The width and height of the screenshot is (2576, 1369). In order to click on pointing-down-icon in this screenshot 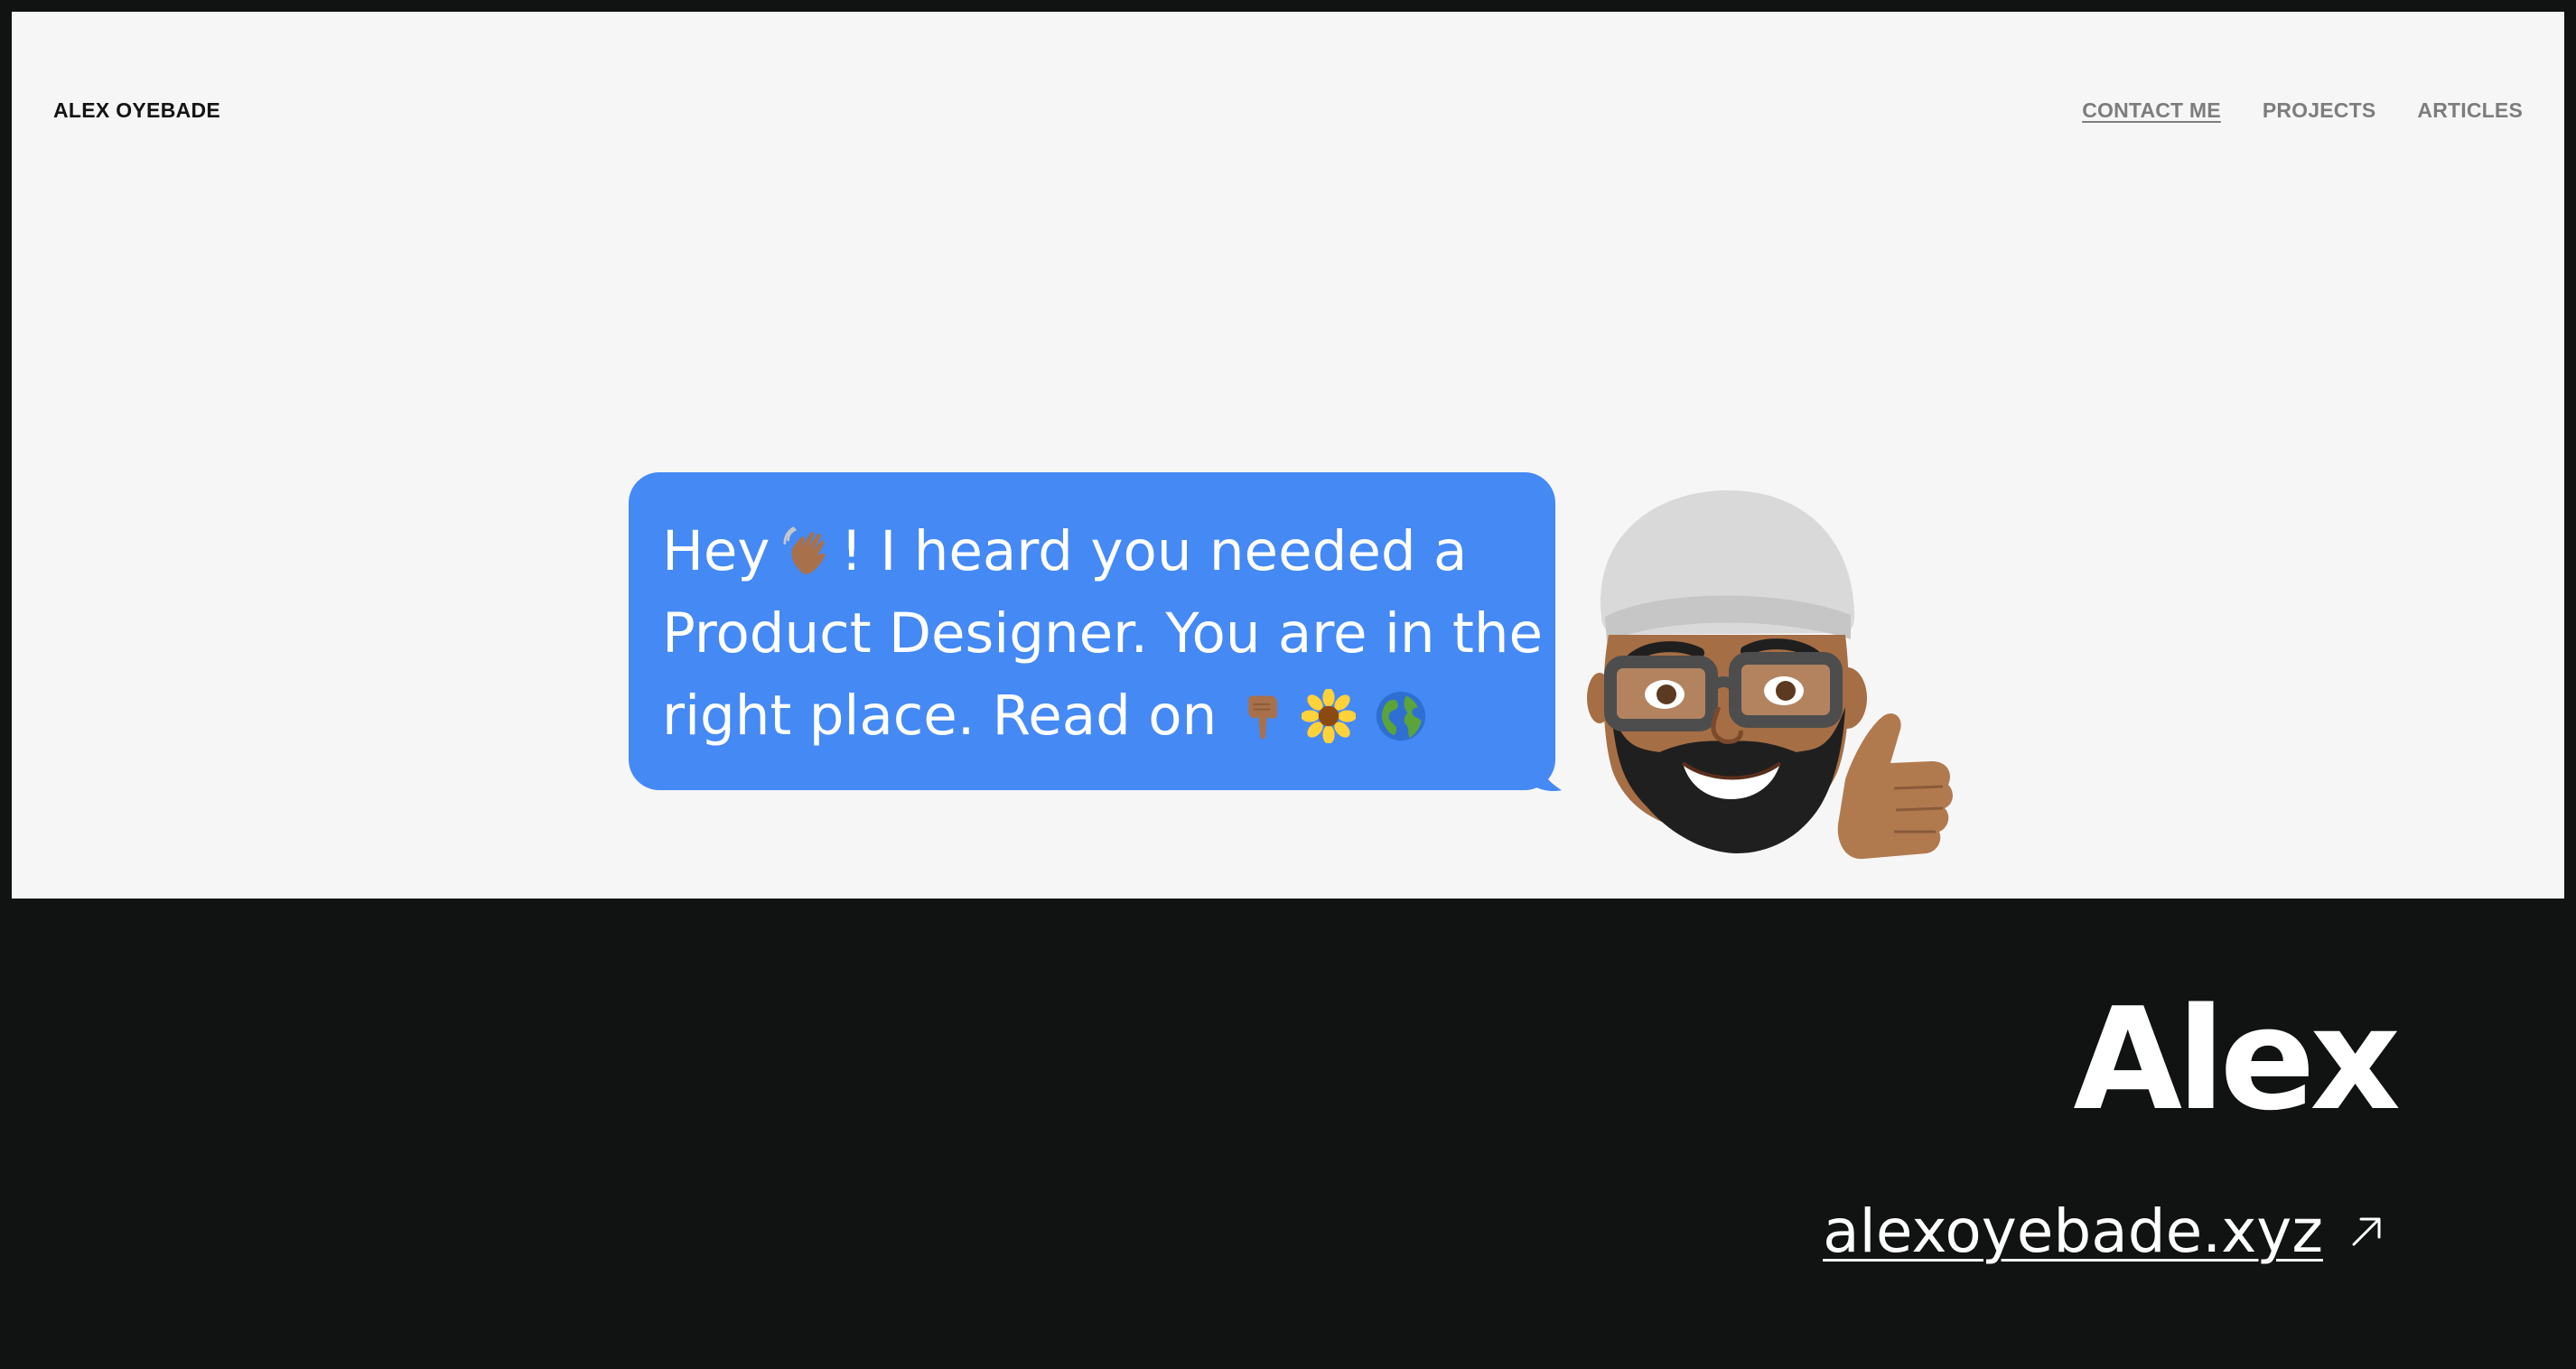, I will do `click(1263, 717)`.